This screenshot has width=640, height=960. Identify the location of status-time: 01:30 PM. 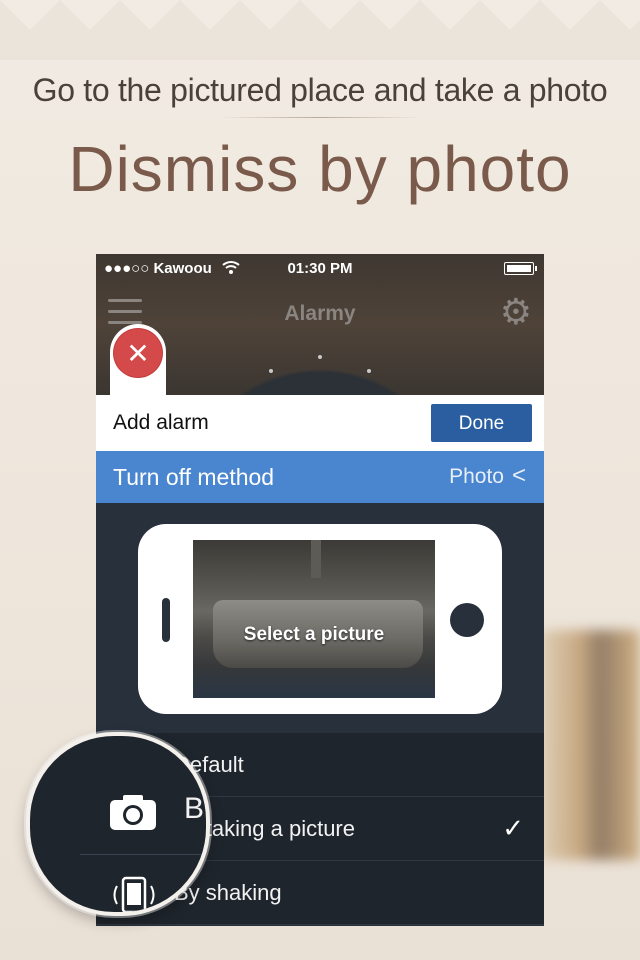
(320, 268).